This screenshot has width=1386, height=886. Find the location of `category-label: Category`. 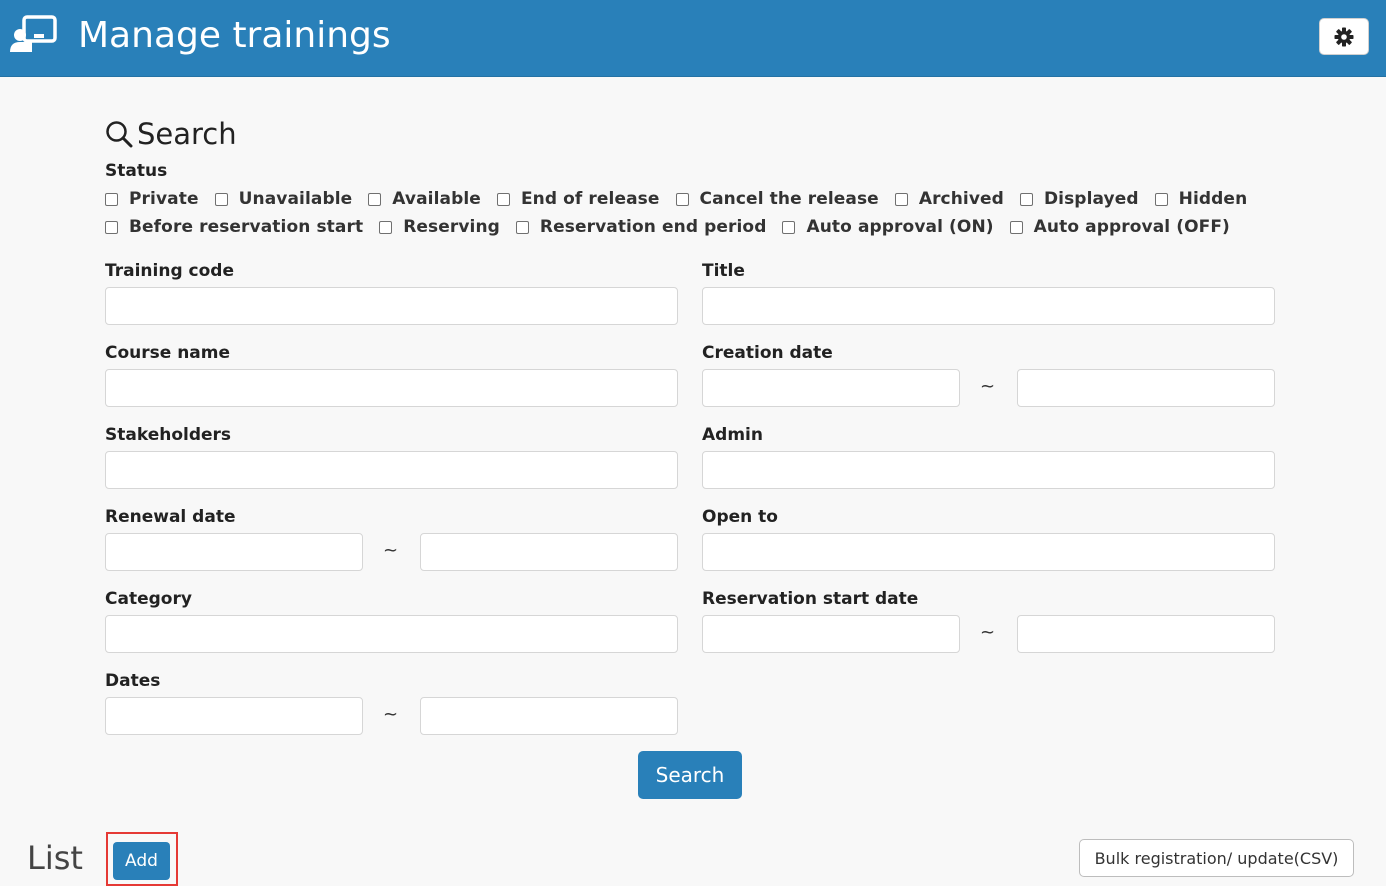

category-label: Category is located at coordinates (148, 599).